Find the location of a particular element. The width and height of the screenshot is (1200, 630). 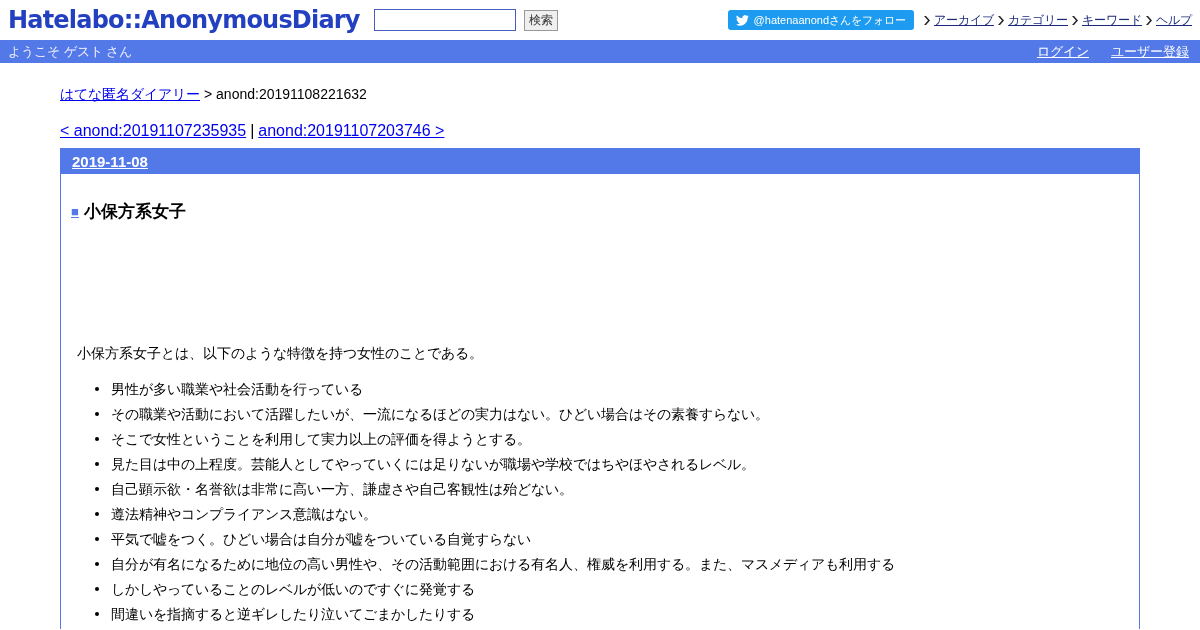

bird-icon is located at coordinates (742, 20).